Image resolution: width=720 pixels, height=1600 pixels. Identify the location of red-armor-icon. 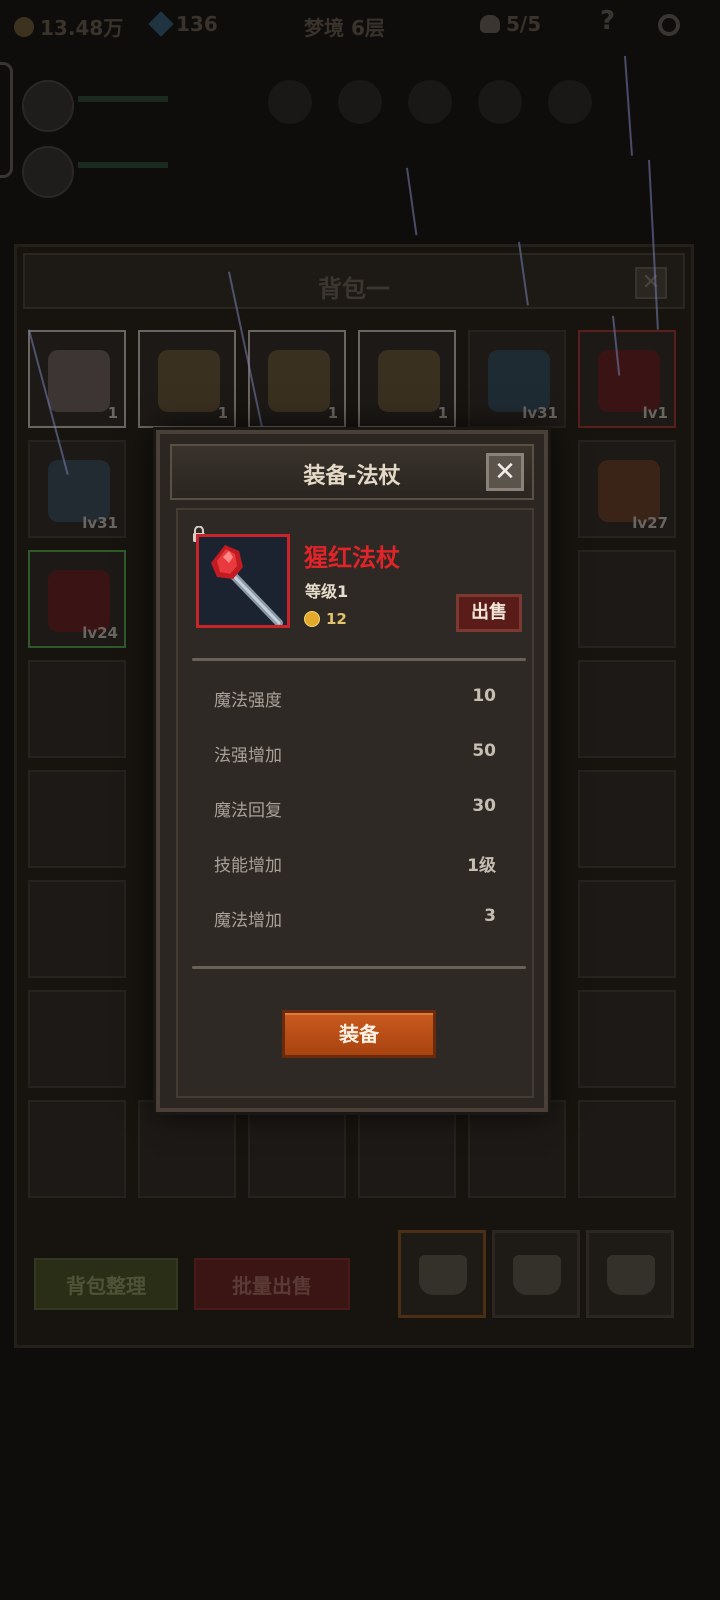
(79, 601).